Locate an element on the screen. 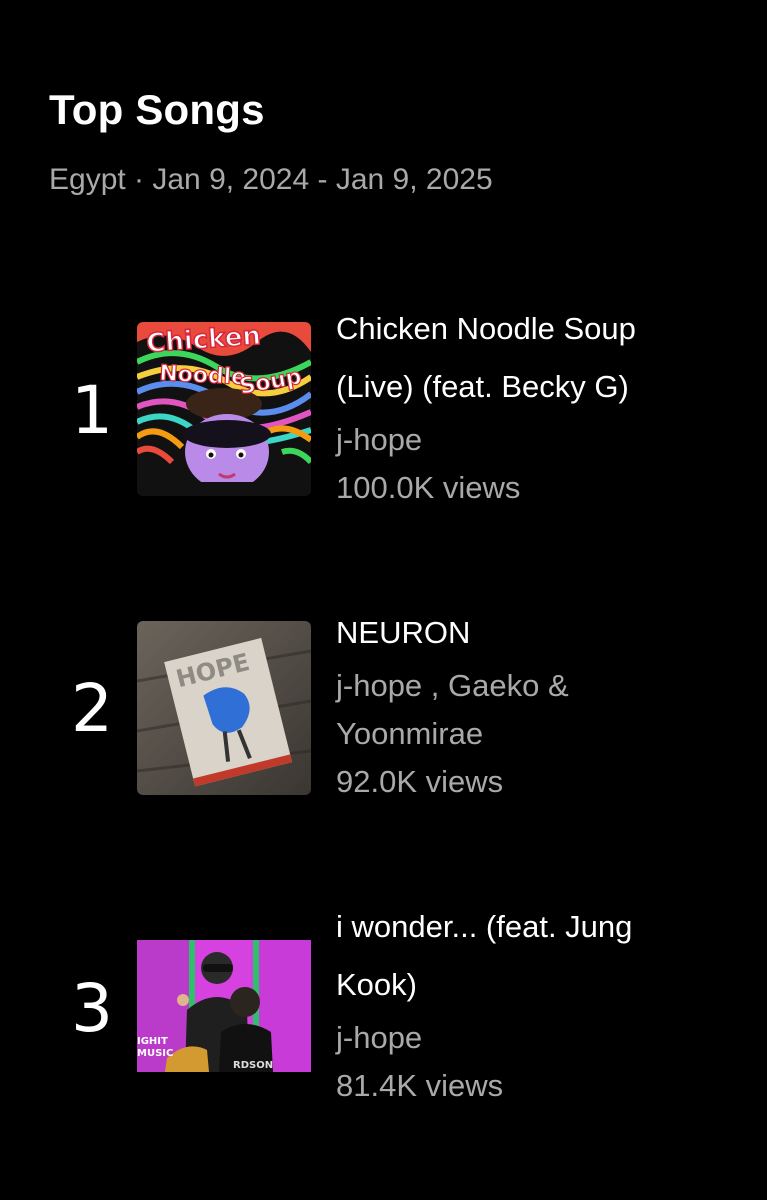 This screenshot has height=1200, width=767. song-title-line-2: Kook) is located at coordinates (536, 985).